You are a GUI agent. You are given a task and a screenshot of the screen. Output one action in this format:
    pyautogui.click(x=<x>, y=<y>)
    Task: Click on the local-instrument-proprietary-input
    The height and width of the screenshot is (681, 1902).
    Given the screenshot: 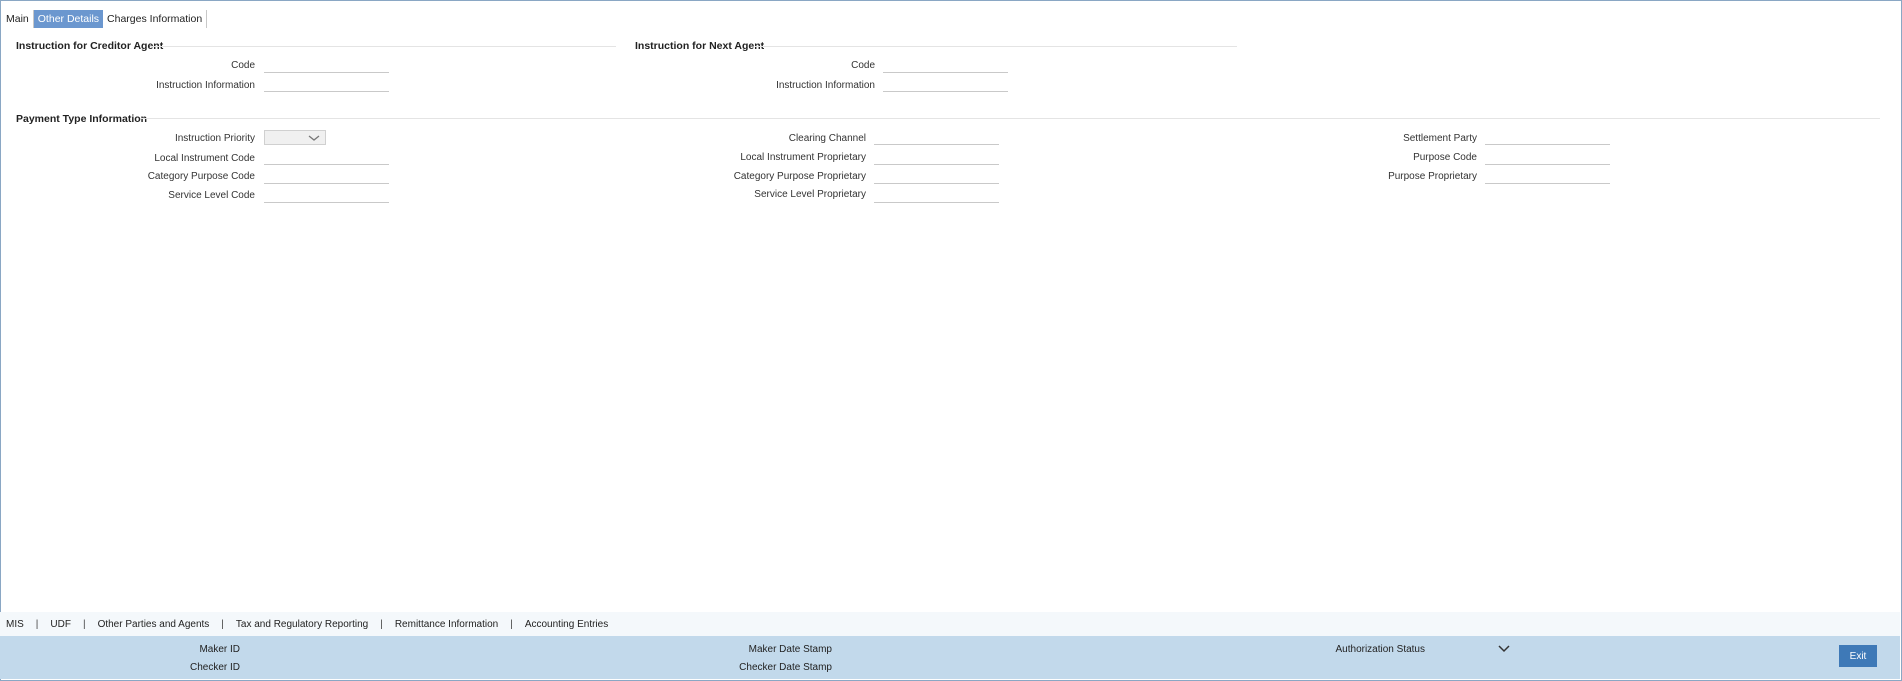 What is the action you would take?
    pyautogui.click(x=936, y=157)
    